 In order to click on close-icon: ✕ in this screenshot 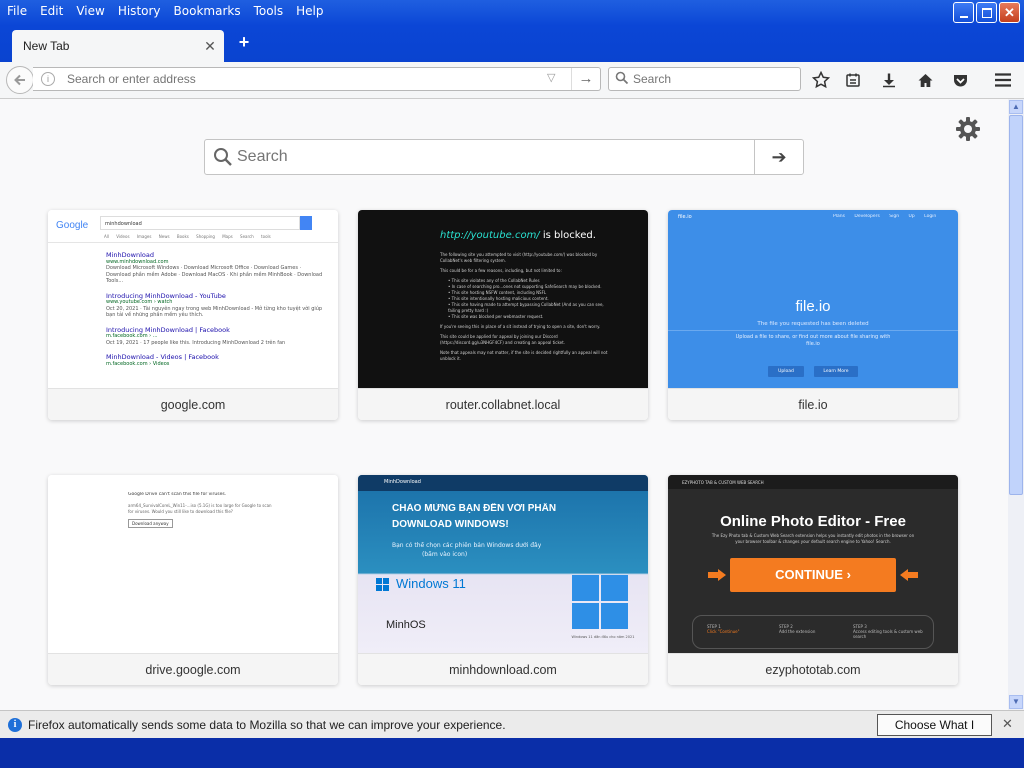, I will do `click(1009, 12)`.